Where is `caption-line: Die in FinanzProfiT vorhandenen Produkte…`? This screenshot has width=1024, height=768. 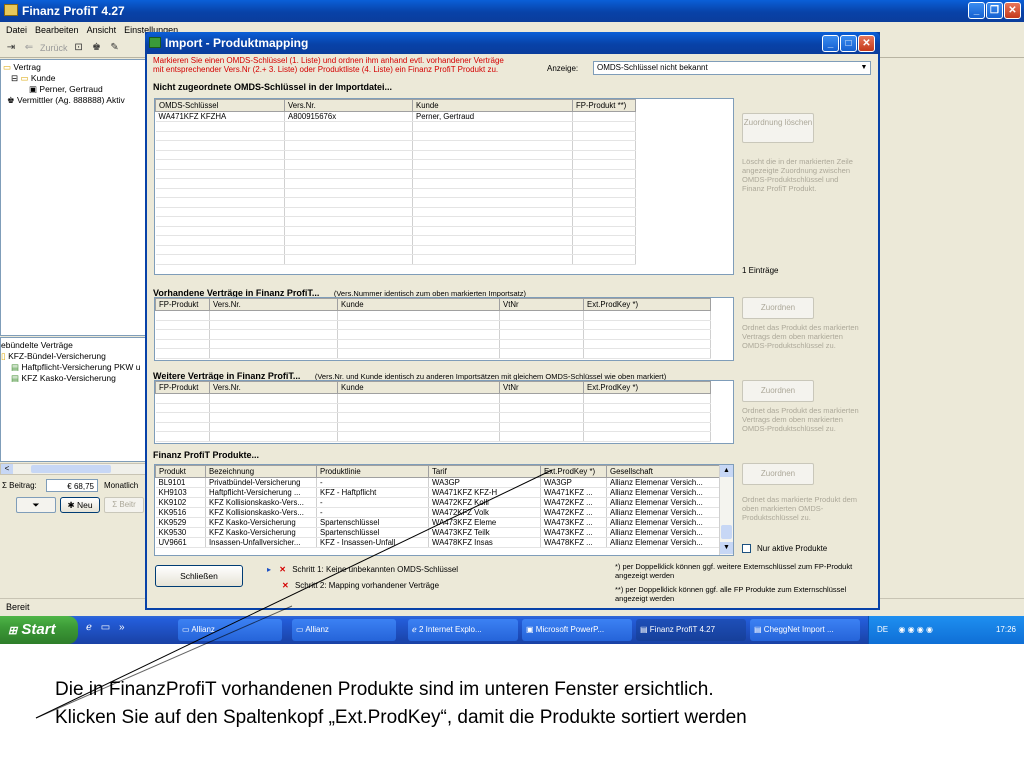
caption-line: Die in FinanzProfiT vorhandenen Produkte… is located at coordinates (384, 689).